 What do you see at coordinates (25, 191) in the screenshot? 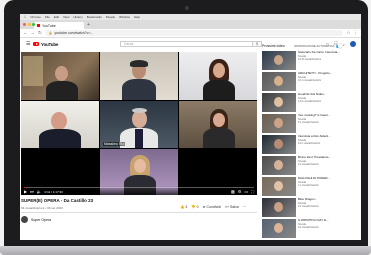
I see `play-icon: ▶` at bounding box center [25, 191].